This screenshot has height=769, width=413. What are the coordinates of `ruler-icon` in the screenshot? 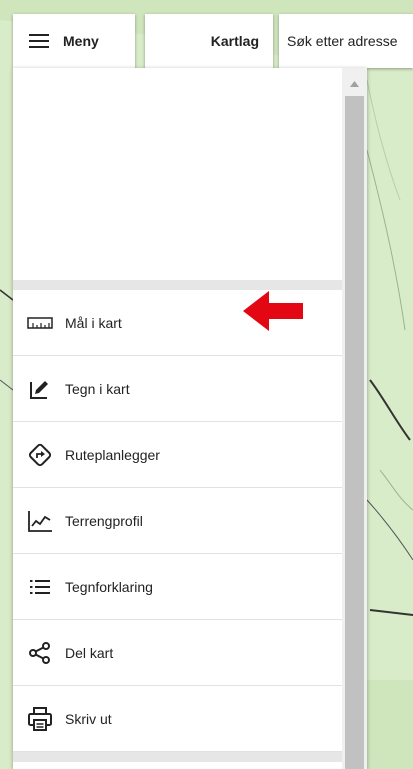 It's located at (40, 323).